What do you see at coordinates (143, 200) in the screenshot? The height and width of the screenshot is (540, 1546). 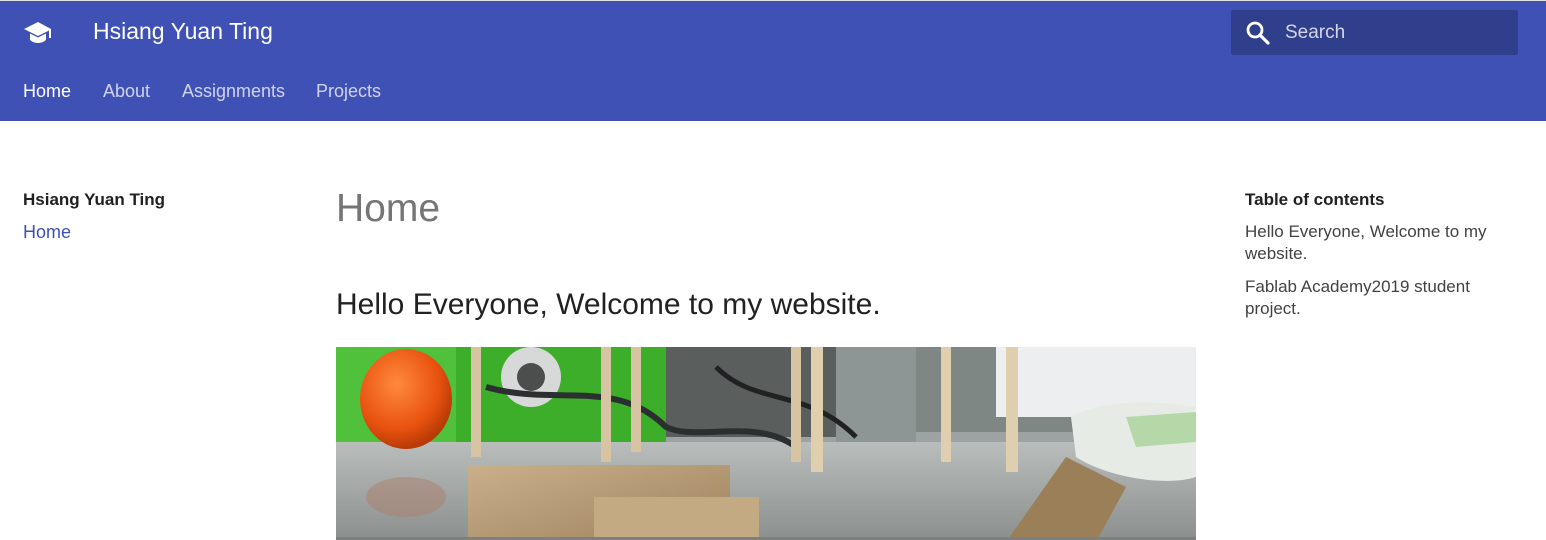 I see `sidebar-title: Hsiang Yuan Ting` at bounding box center [143, 200].